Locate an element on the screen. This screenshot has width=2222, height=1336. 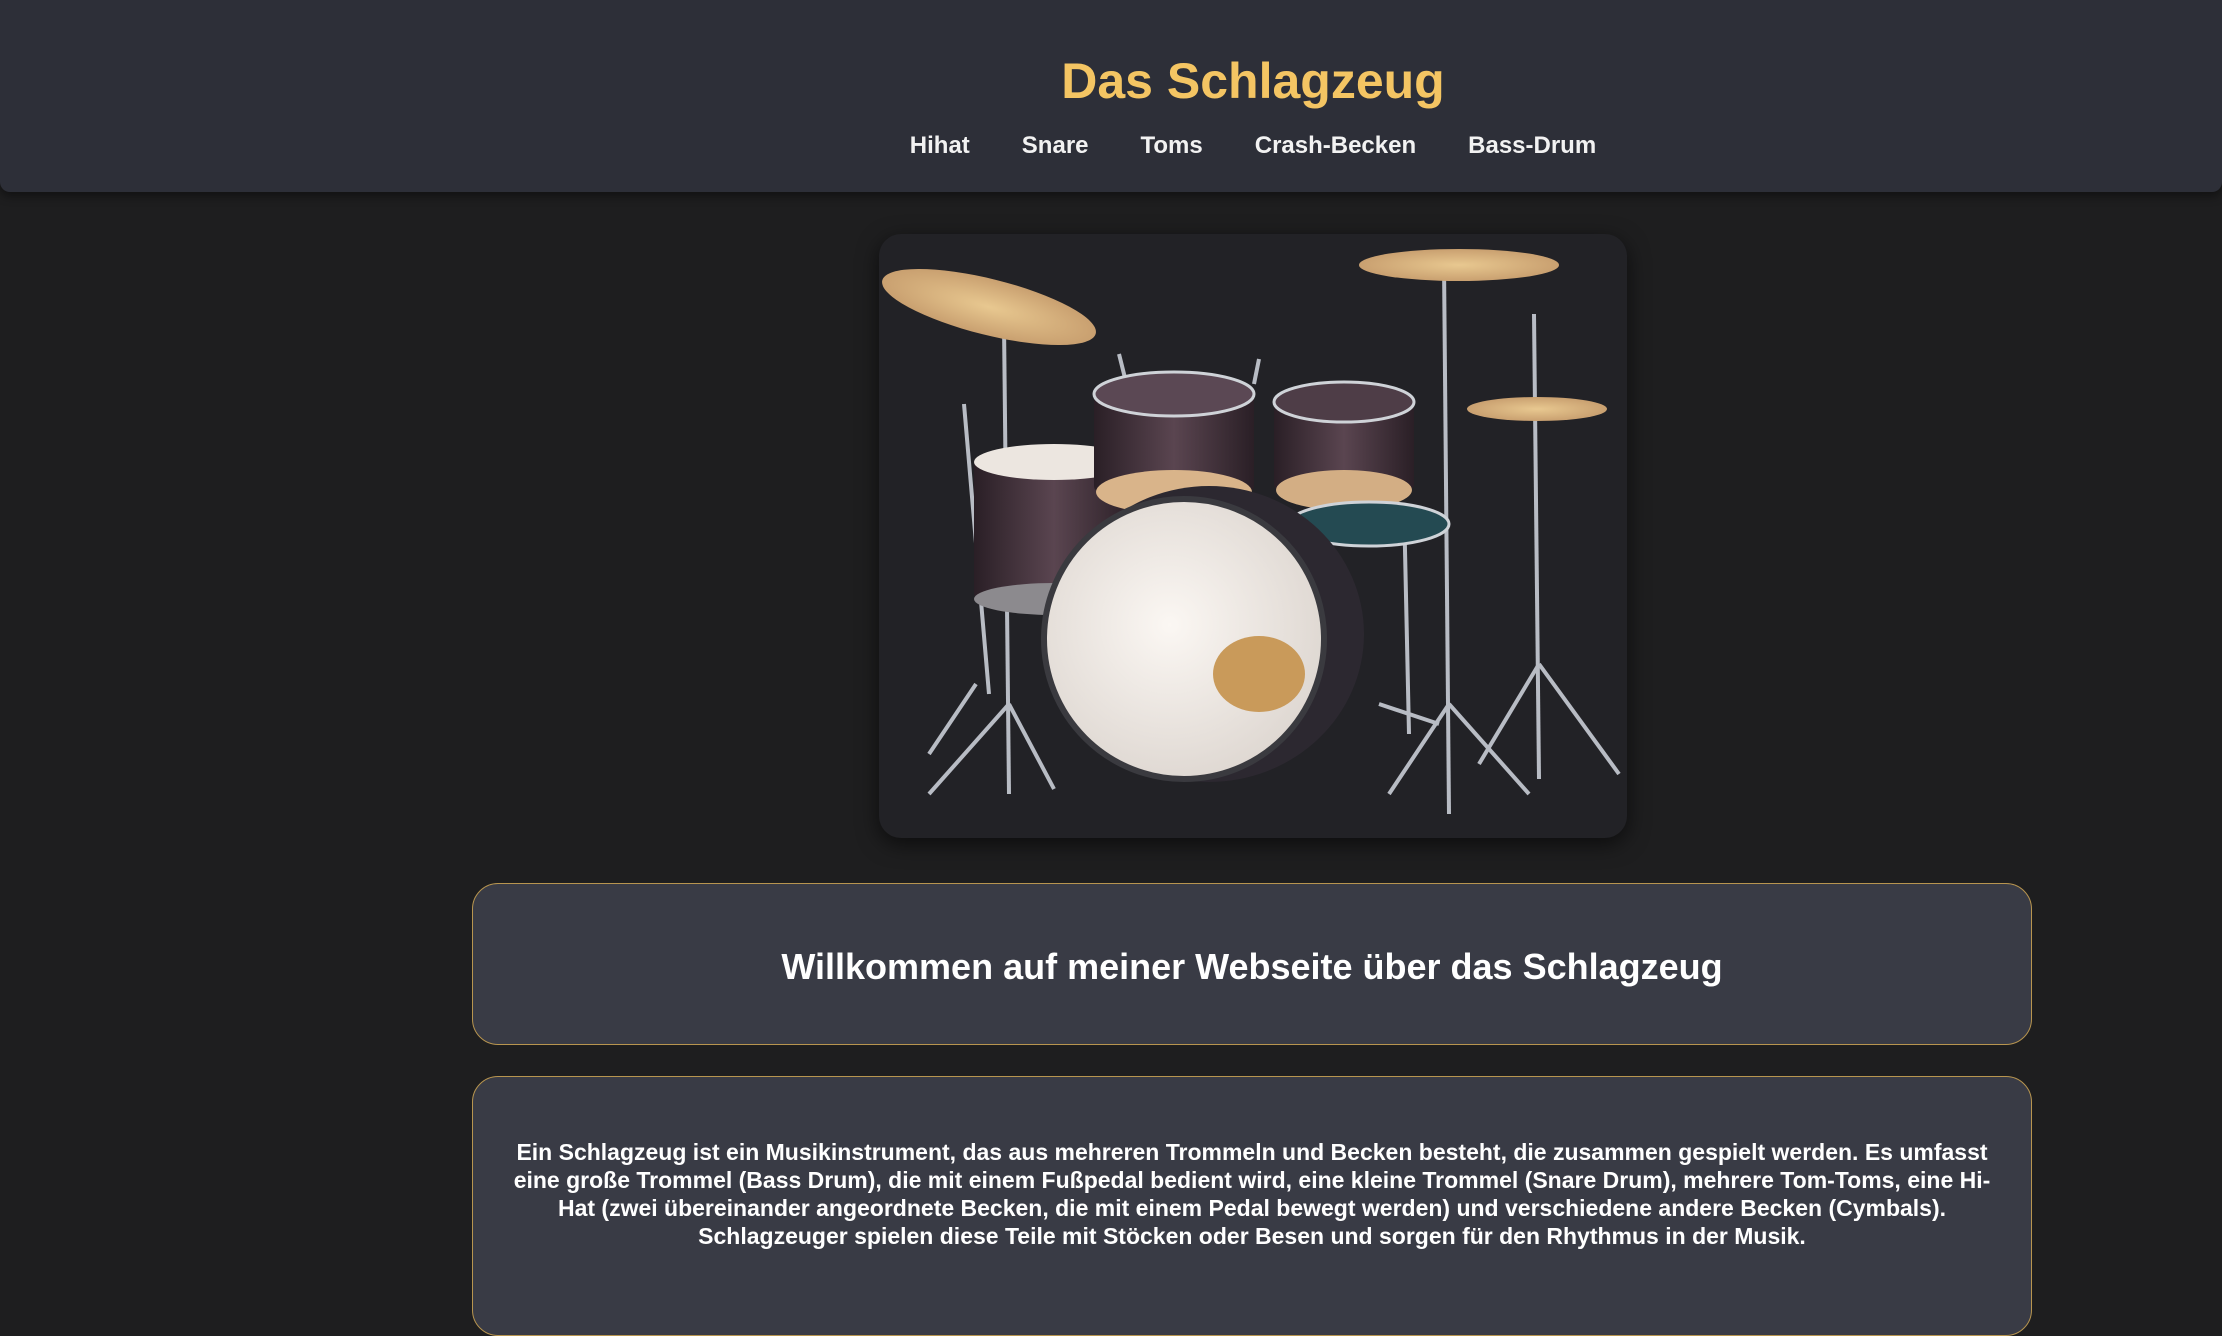
site-title: Das Schlagzeug is located at coordinates (1253, 81).